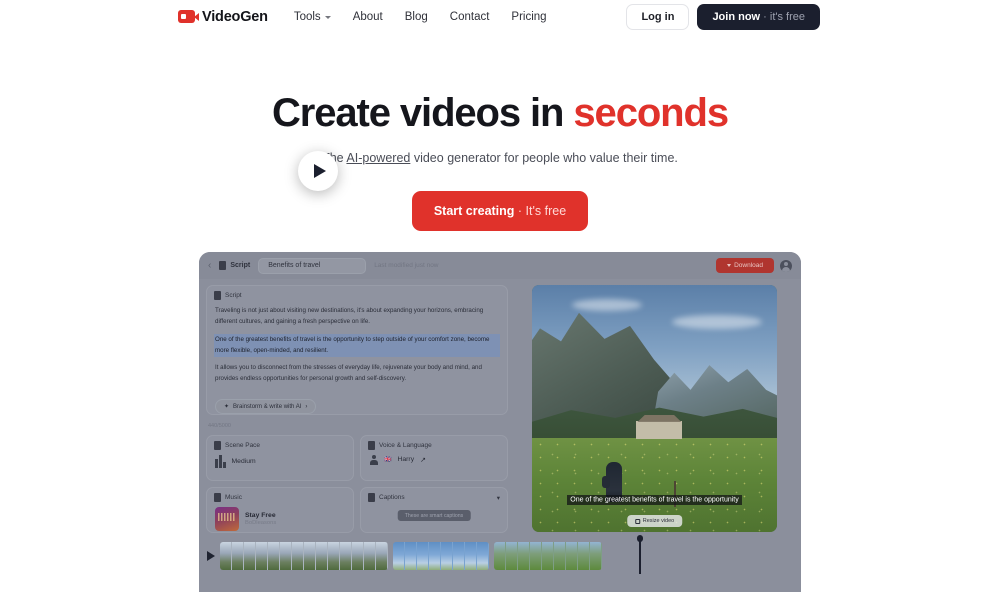 This screenshot has height=592, width=1000. Describe the element at coordinates (371, 445) in the screenshot. I see `microphone-icon` at that location.